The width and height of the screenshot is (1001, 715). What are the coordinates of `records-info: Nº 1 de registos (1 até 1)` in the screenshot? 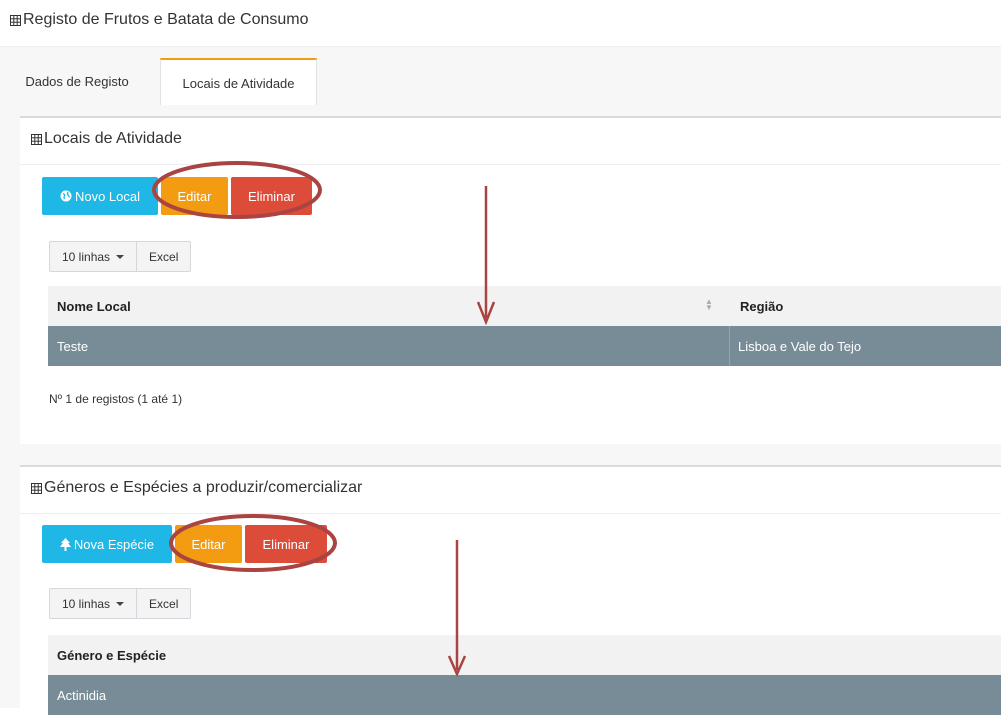 It's located at (116, 399).